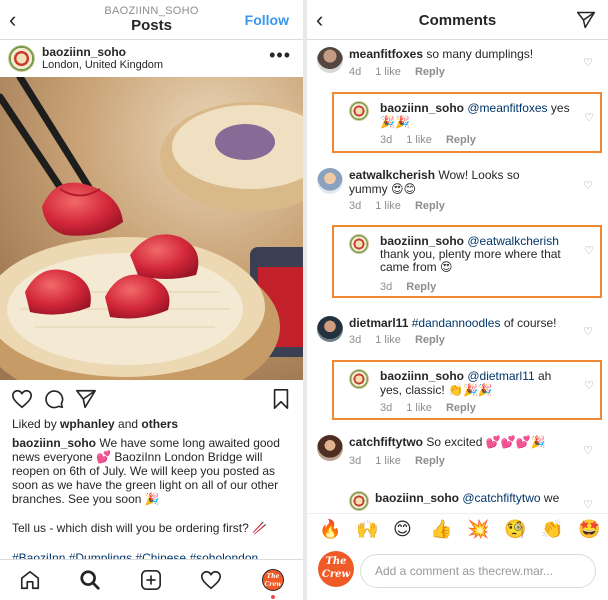  I want to click on emoji-monocle-button: 🧐, so click(515, 529).